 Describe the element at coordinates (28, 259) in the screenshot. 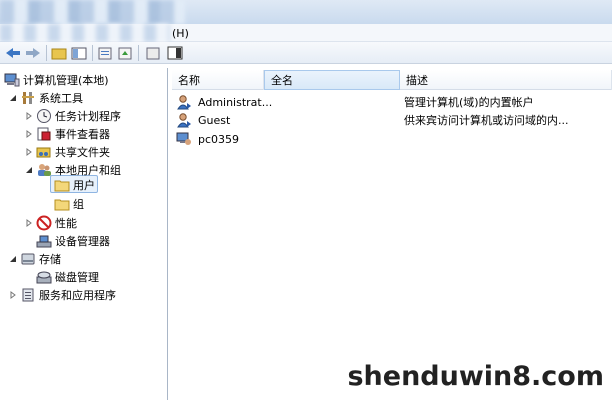

I see `storage-icon` at that location.